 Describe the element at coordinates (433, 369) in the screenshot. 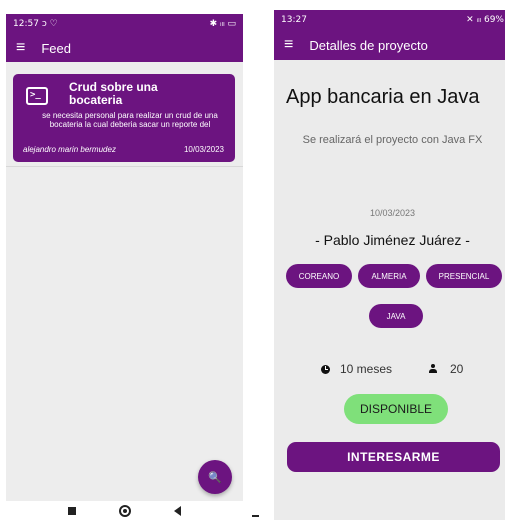

I see `person-icon` at that location.